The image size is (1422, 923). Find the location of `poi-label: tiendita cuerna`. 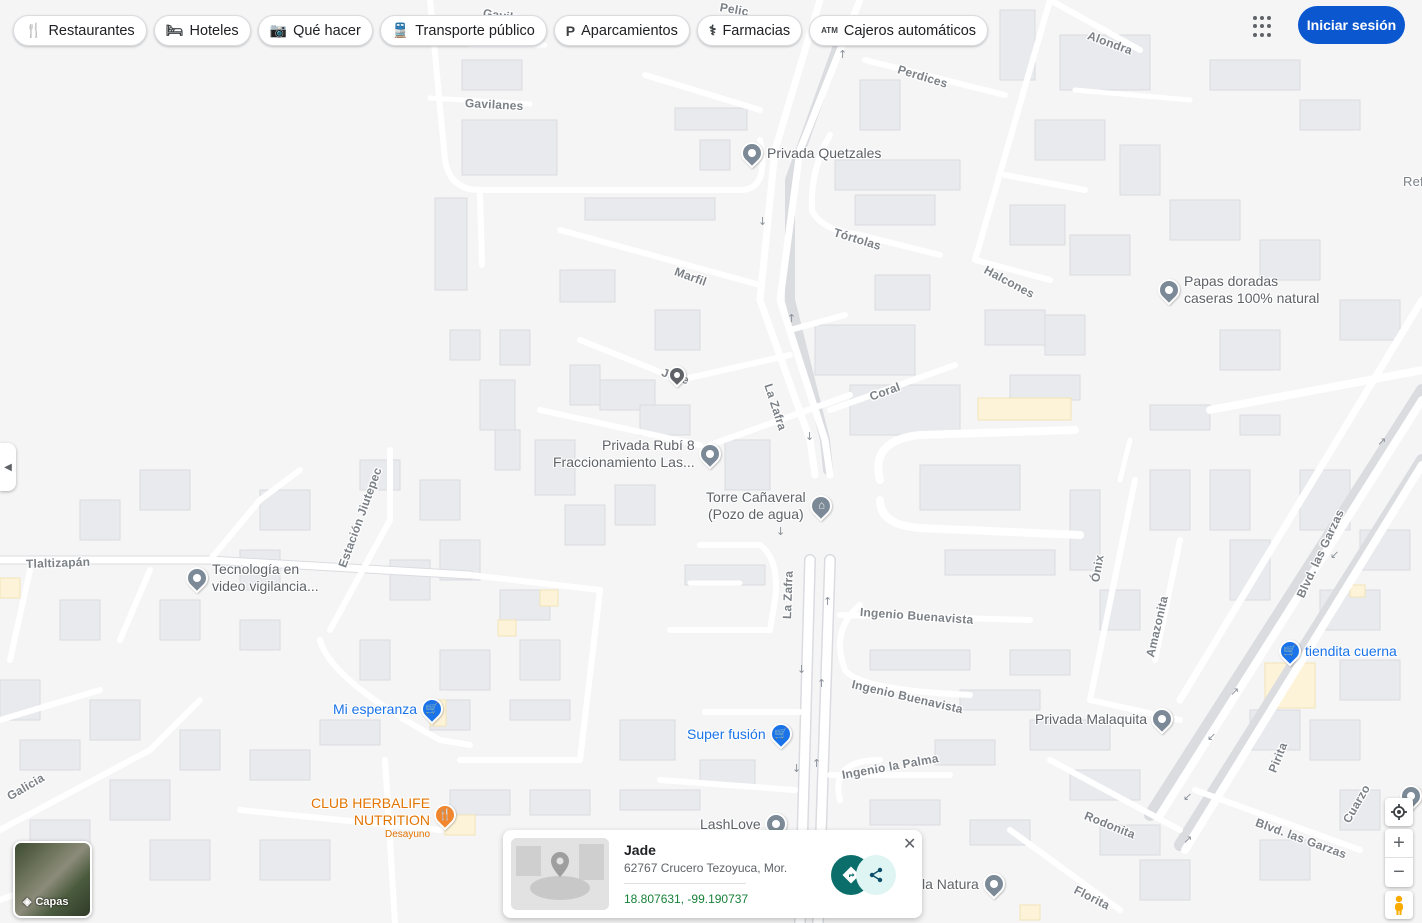

poi-label: tiendita cuerna is located at coordinates (1351, 650).